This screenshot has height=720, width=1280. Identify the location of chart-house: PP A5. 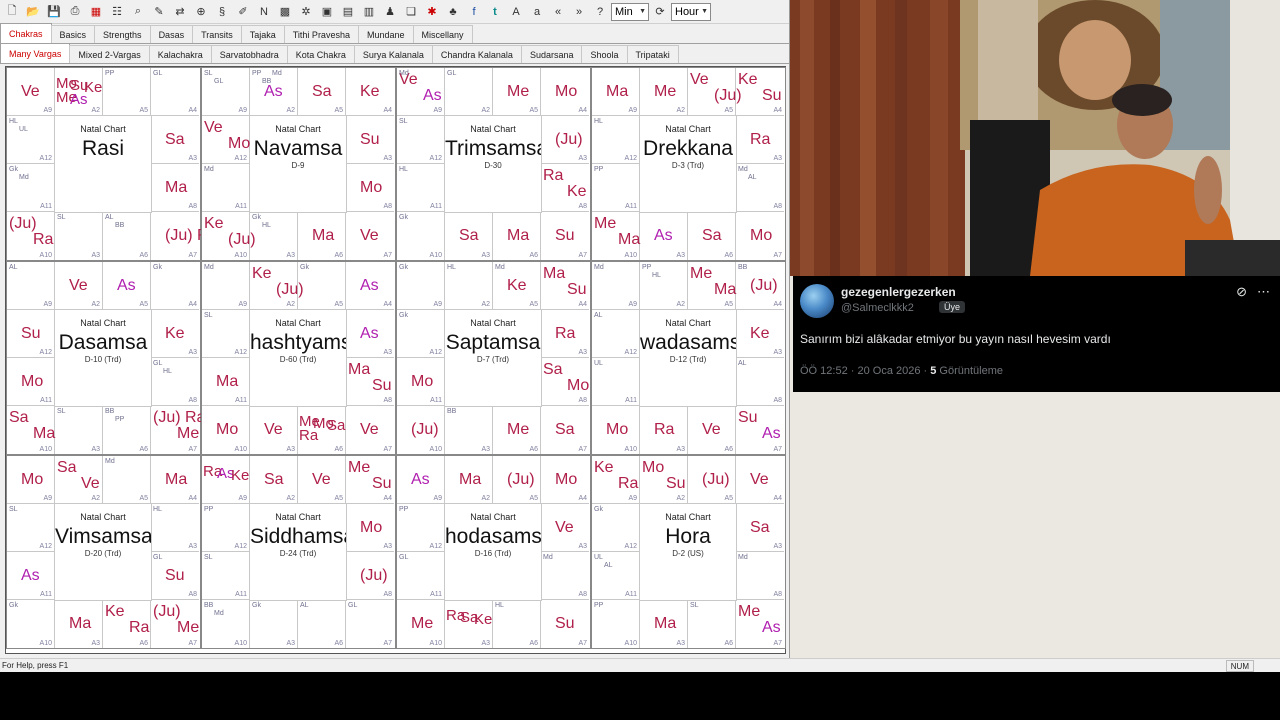
(127, 92).